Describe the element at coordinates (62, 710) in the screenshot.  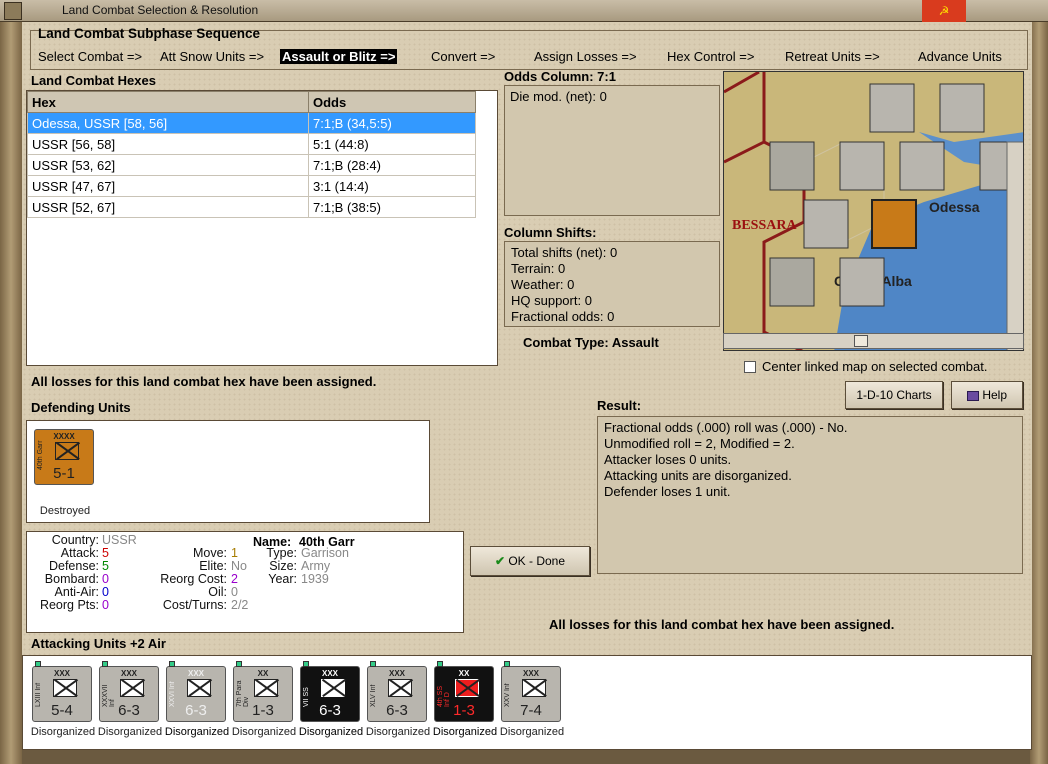
I see `unit-value: 5-4` at that location.